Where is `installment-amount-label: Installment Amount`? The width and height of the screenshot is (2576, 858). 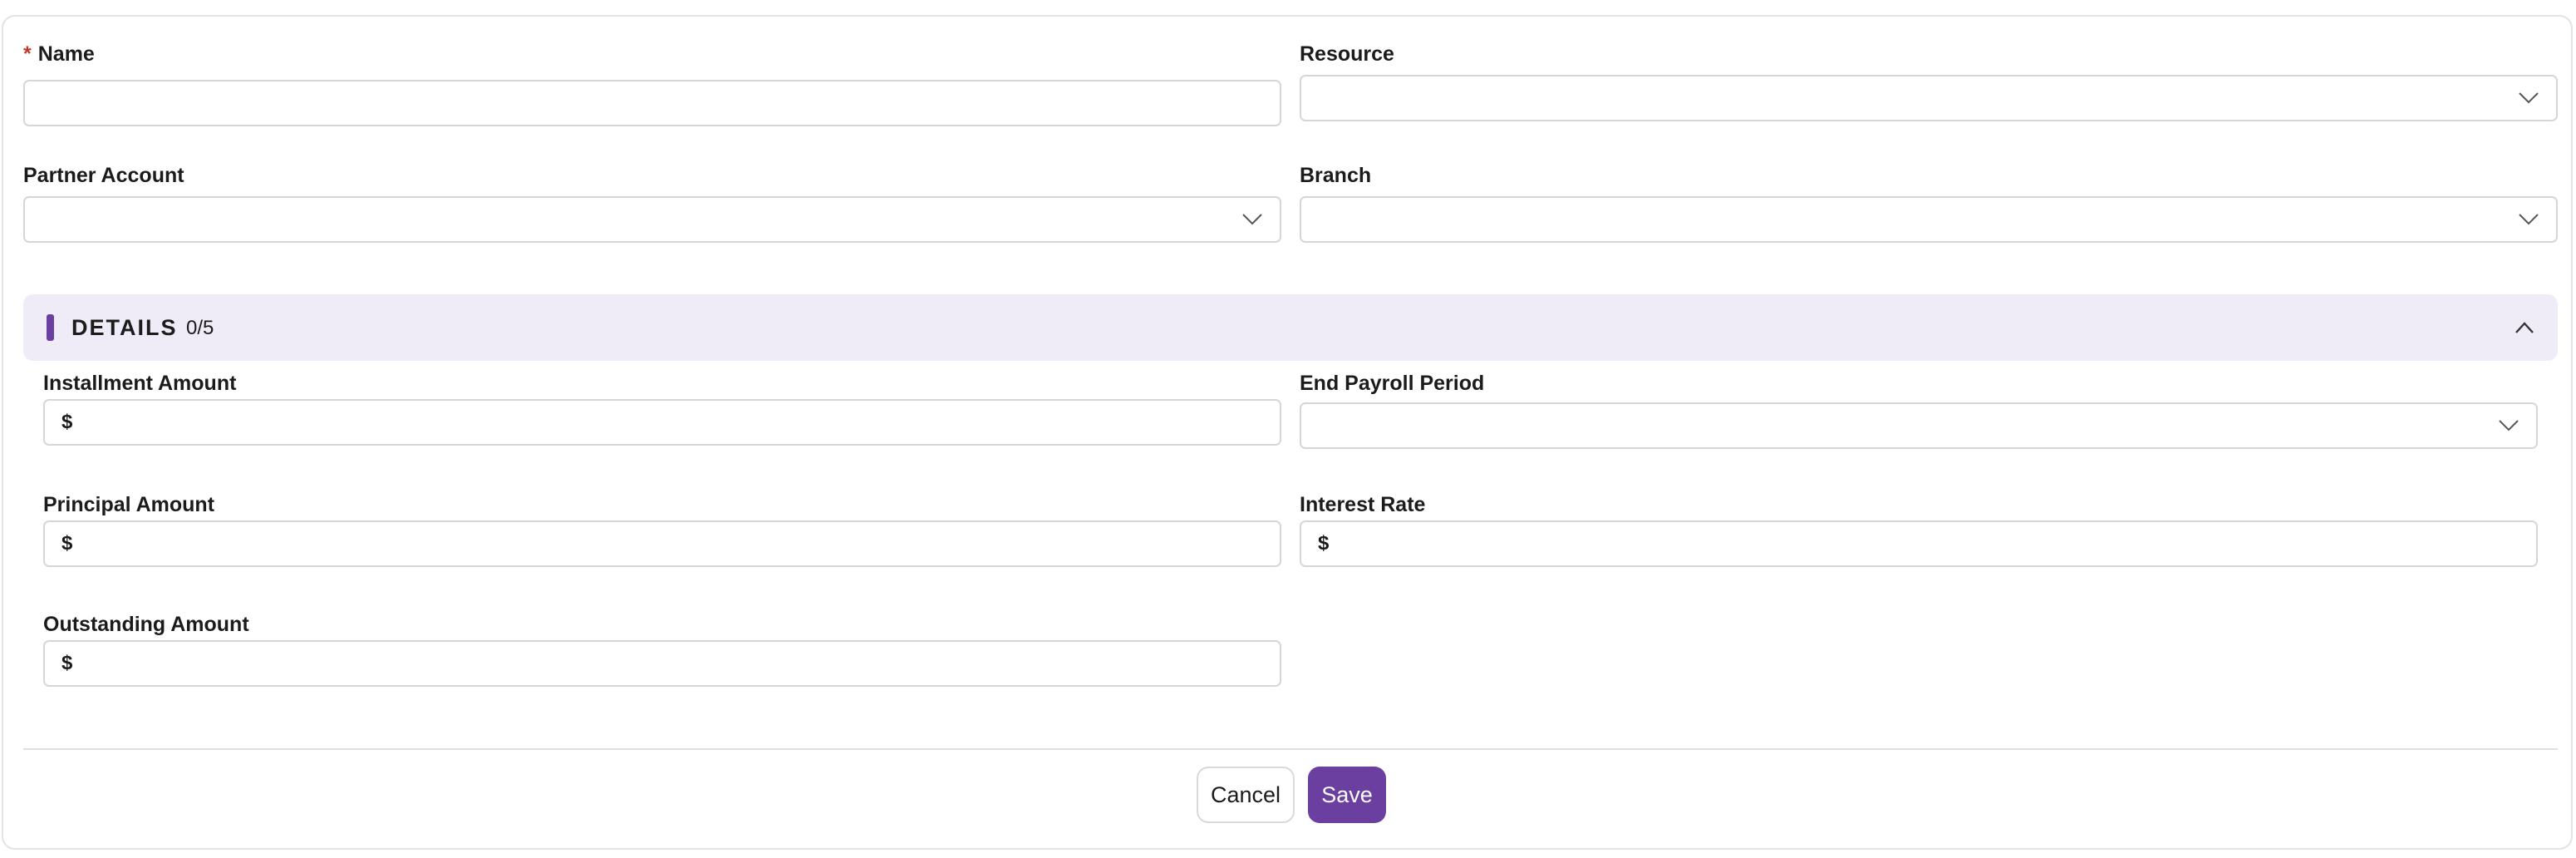
installment-amount-label: Installment Amount is located at coordinates (140, 383).